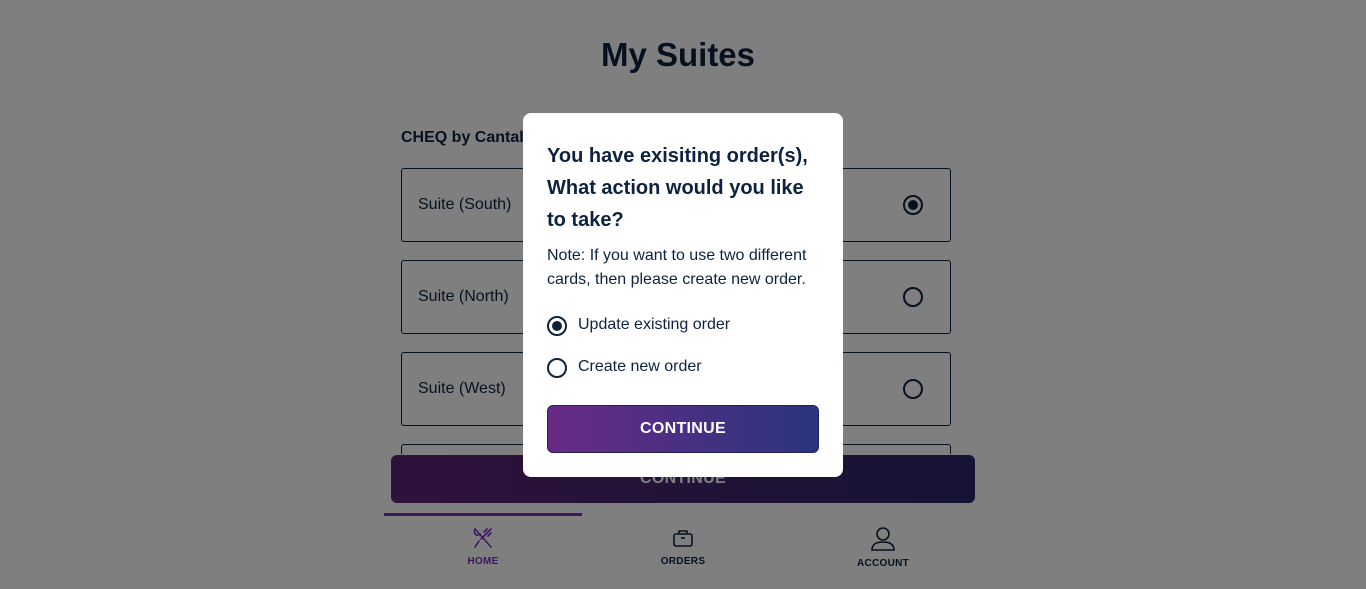  What do you see at coordinates (654, 324) in the screenshot?
I see `option-label: Update existing order` at bounding box center [654, 324].